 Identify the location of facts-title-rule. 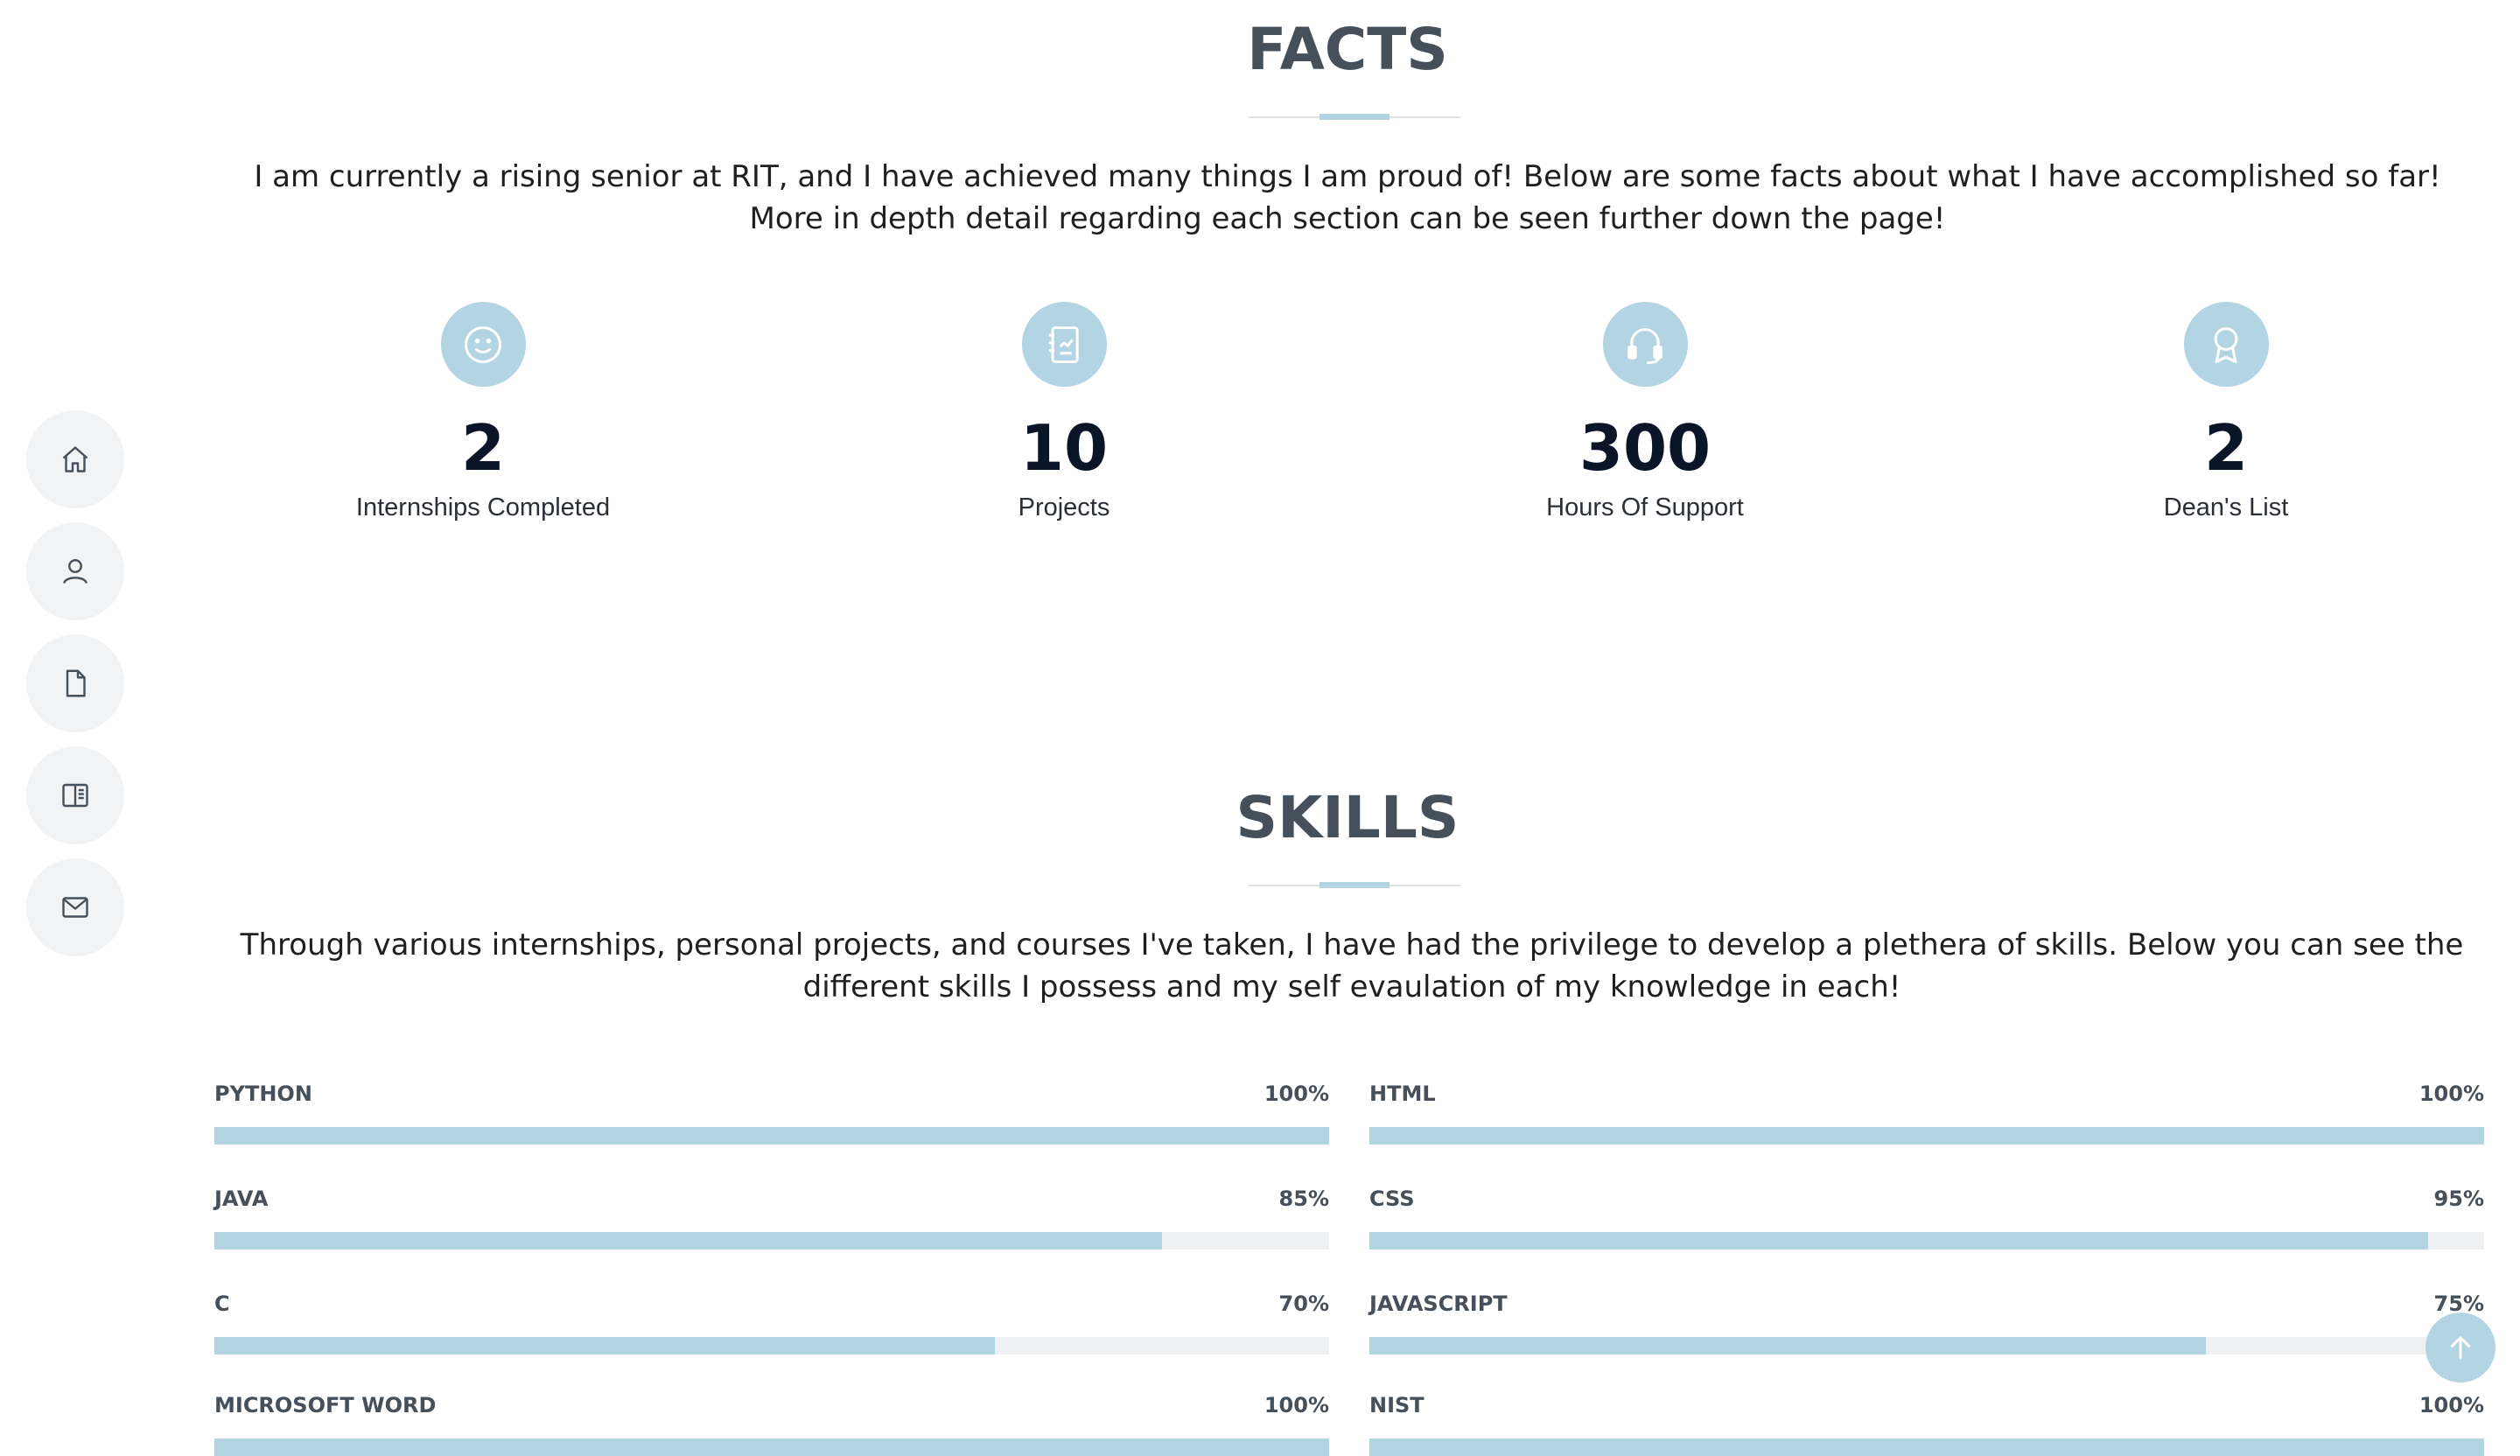
(1354, 117).